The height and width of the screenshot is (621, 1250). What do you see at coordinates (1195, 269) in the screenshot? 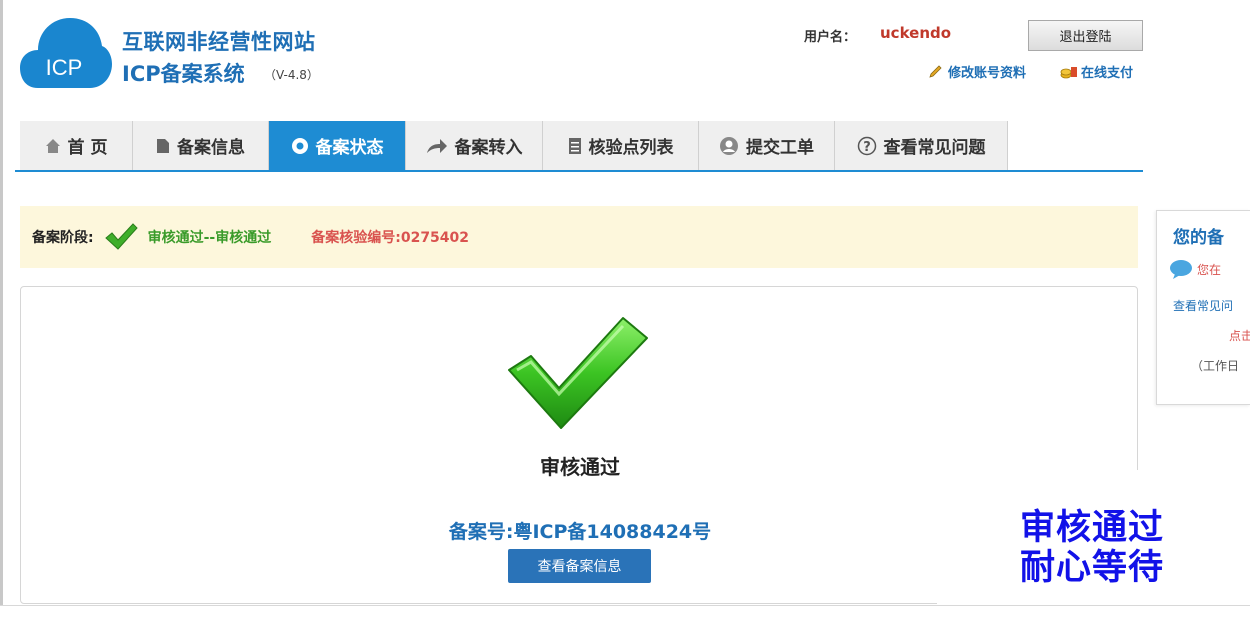
I see `side-chat-link: 您在` at bounding box center [1195, 269].